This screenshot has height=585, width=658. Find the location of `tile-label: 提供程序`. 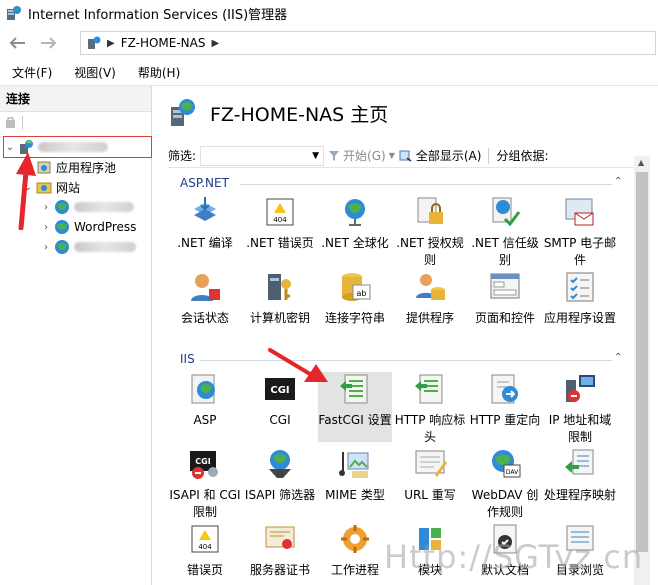

tile-label: 提供程序 is located at coordinates (429, 318).